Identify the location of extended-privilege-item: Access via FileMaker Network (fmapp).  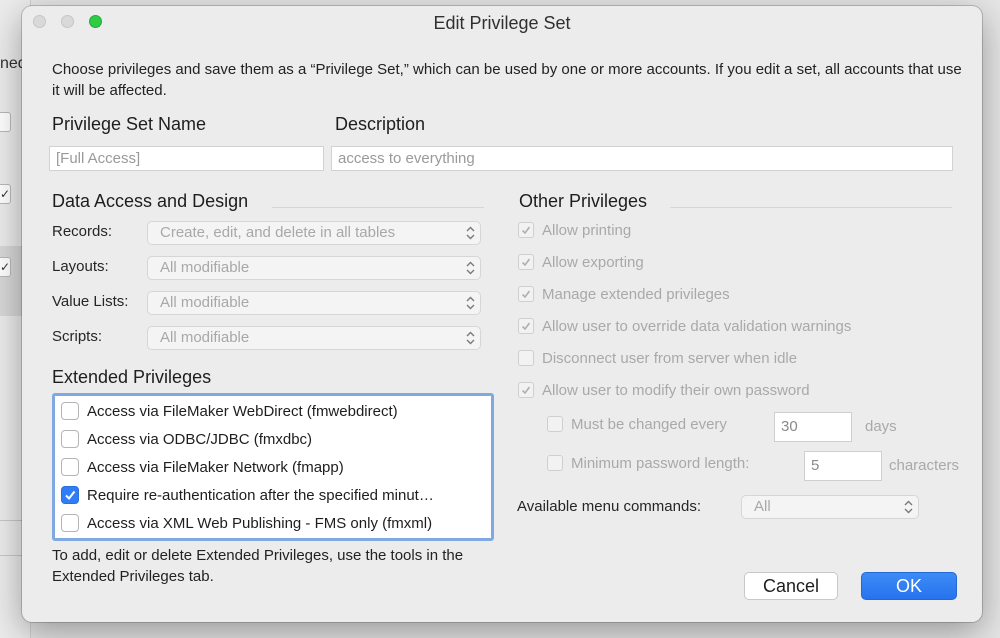
(202, 468).